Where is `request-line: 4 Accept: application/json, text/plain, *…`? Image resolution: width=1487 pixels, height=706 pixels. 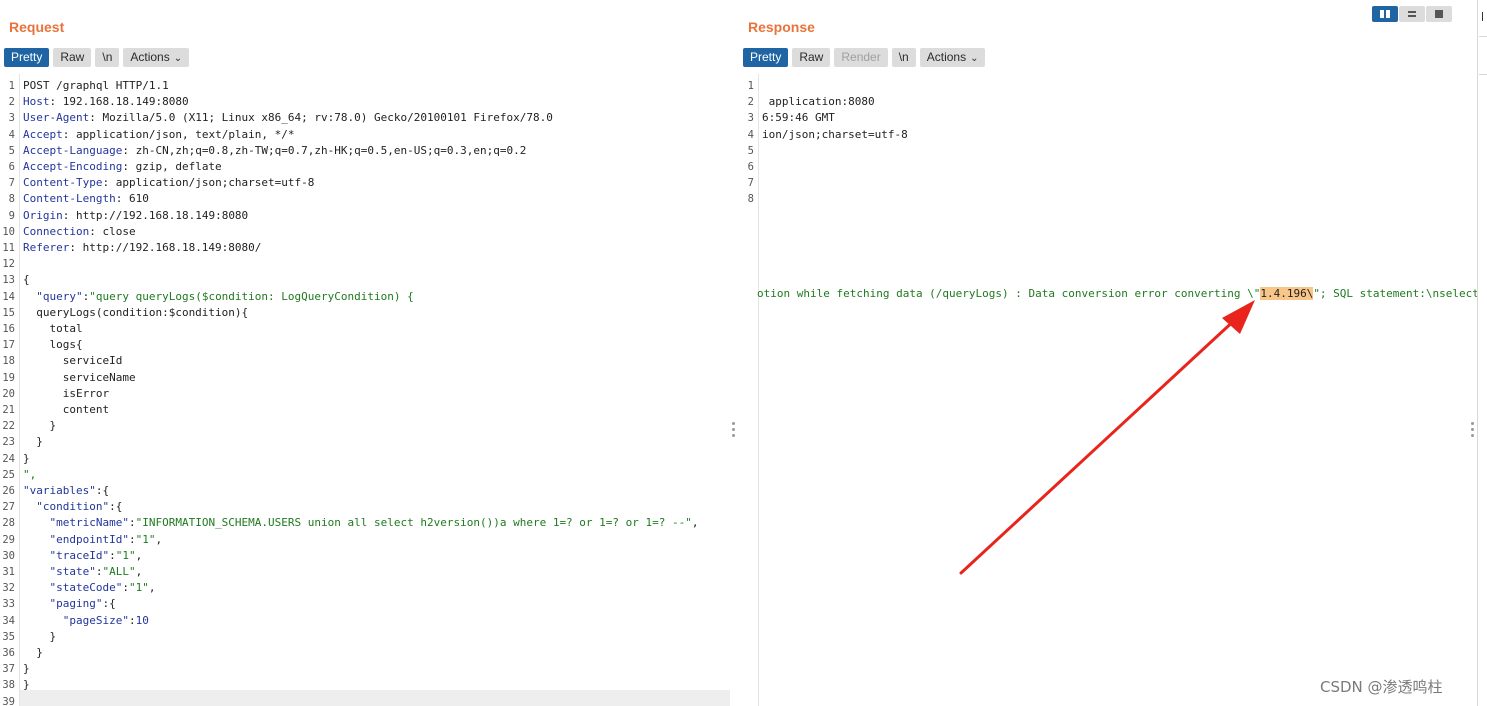
request-line: 4 Accept: application/json, text/plain, *… is located at coordinates (365, 135).